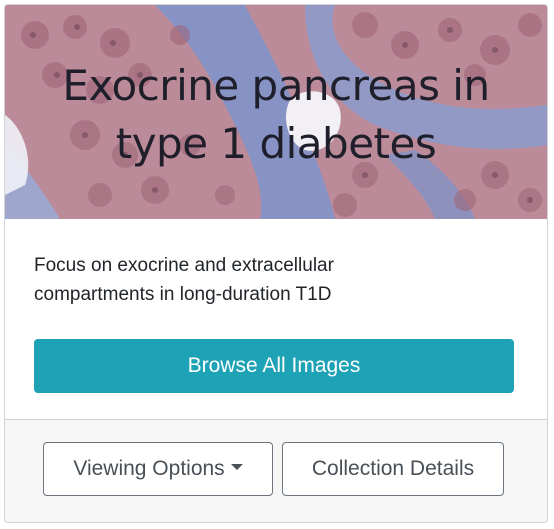 The height and width of the screenshot is (529, 554). Describe the element at coordinates (276, 143) in the screenshot. I see `collection-title-line2: type 1 diabetes` at that location.